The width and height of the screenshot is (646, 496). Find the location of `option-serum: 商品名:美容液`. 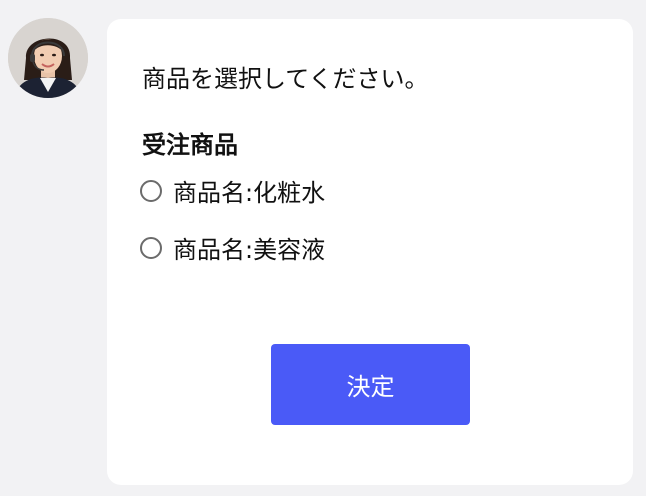

option-serum: 商品名:美容液 is located at coordinates (232, 247).